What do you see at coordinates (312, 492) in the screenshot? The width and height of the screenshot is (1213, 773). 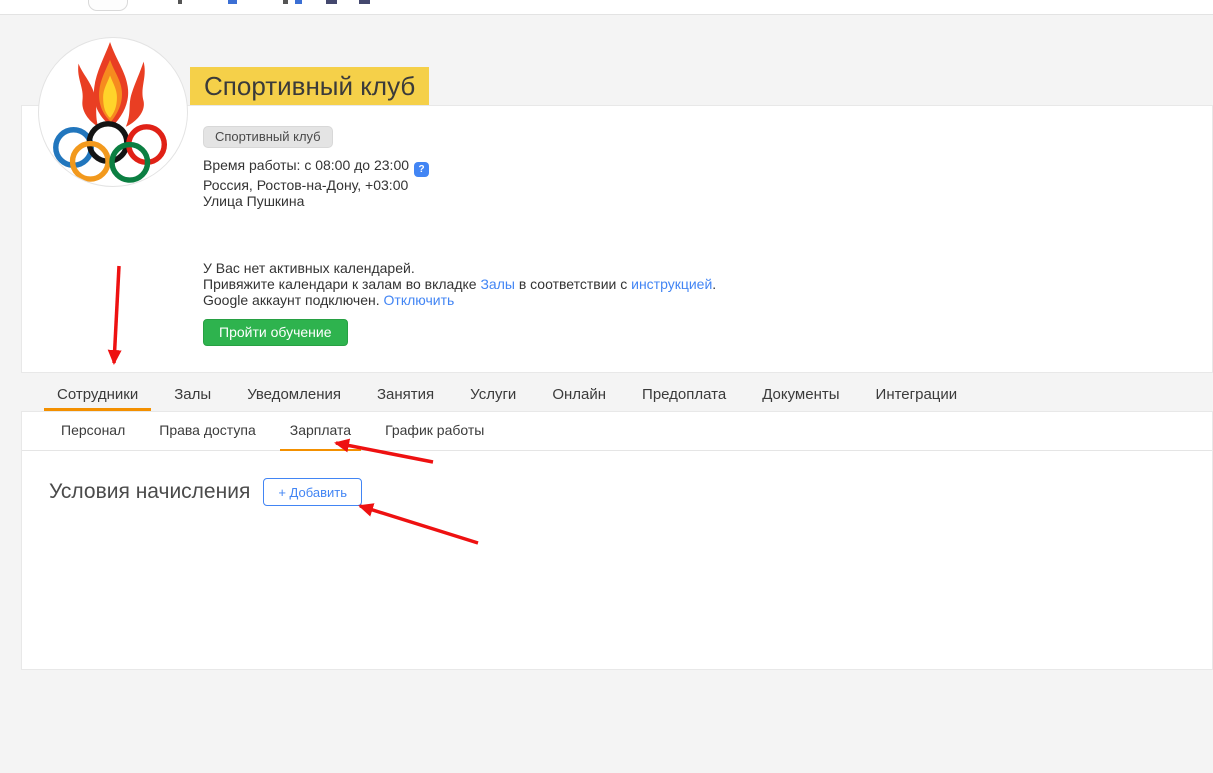 I see `add-accrual-condition-button: + Добавить` at bounding box center [312, 492].